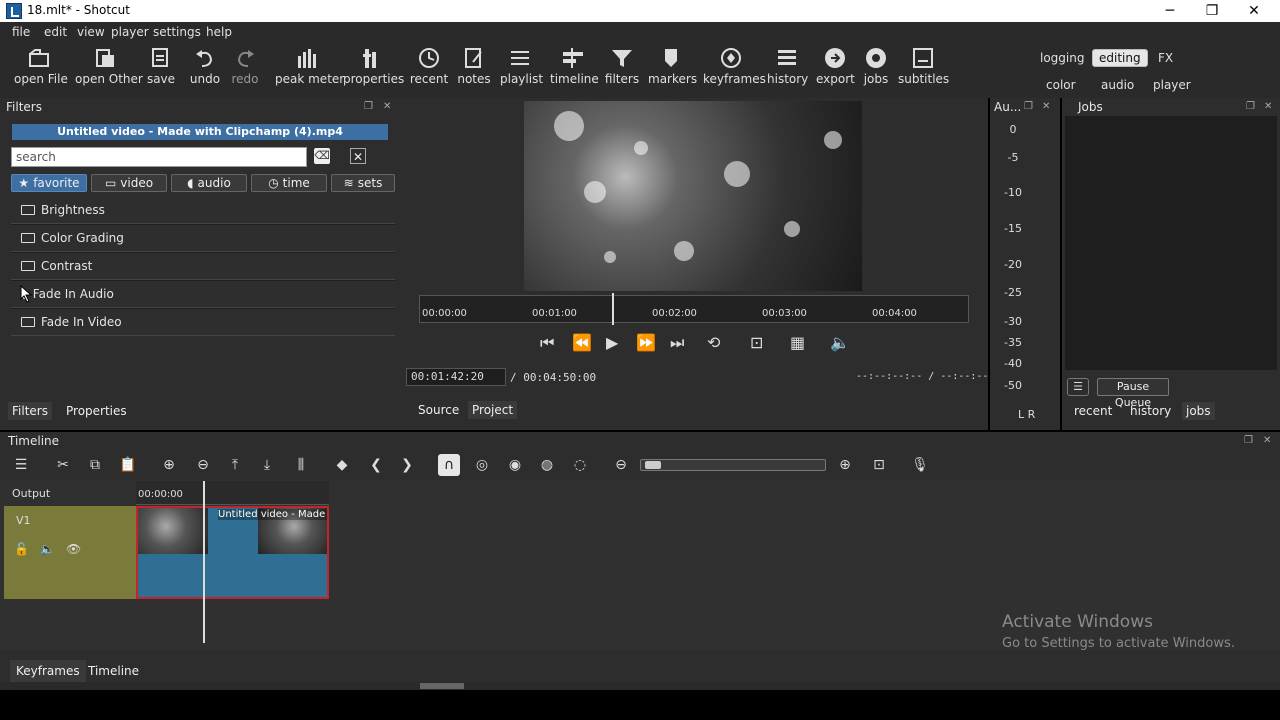  What do you see at coordinates (309, 66) in the screenshot?
I see `peak-meter-button: peak meter` at bounding box center [309, 66].